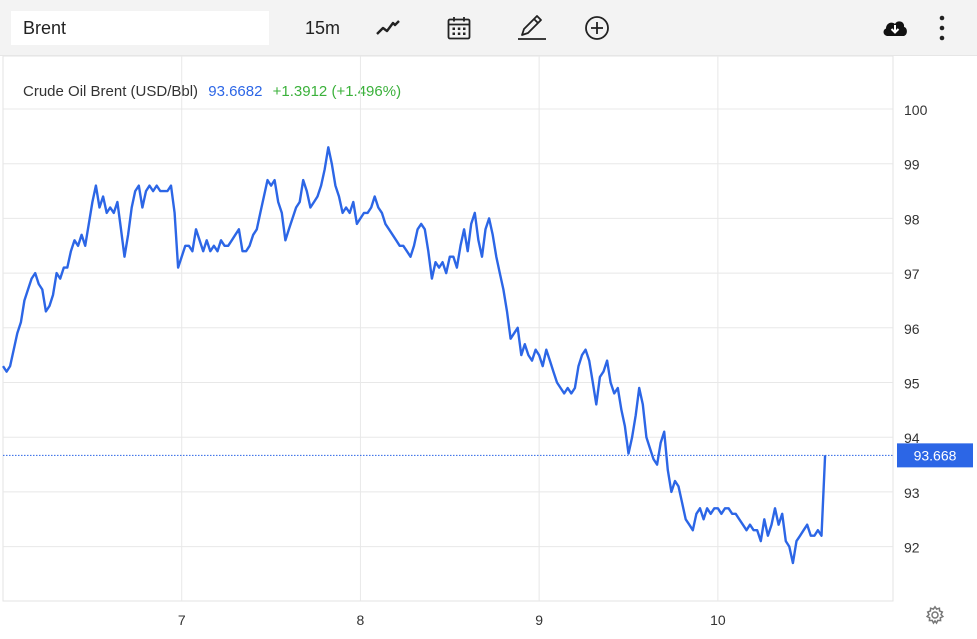 The height and width of the screenshot is (639, 977). What do you see at coordinates (912, 274) in the screenshot?
I see `y-tick-label: 97` at bounding box center [912, 274].